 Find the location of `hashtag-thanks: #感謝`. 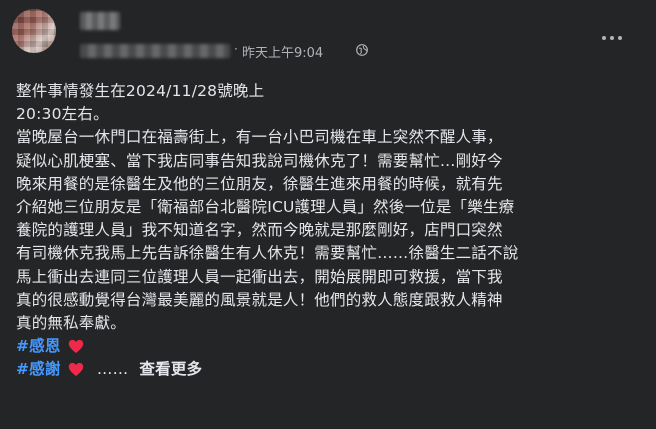

hashtag-thanks: #感謝 is located at coordinates (38, 369).